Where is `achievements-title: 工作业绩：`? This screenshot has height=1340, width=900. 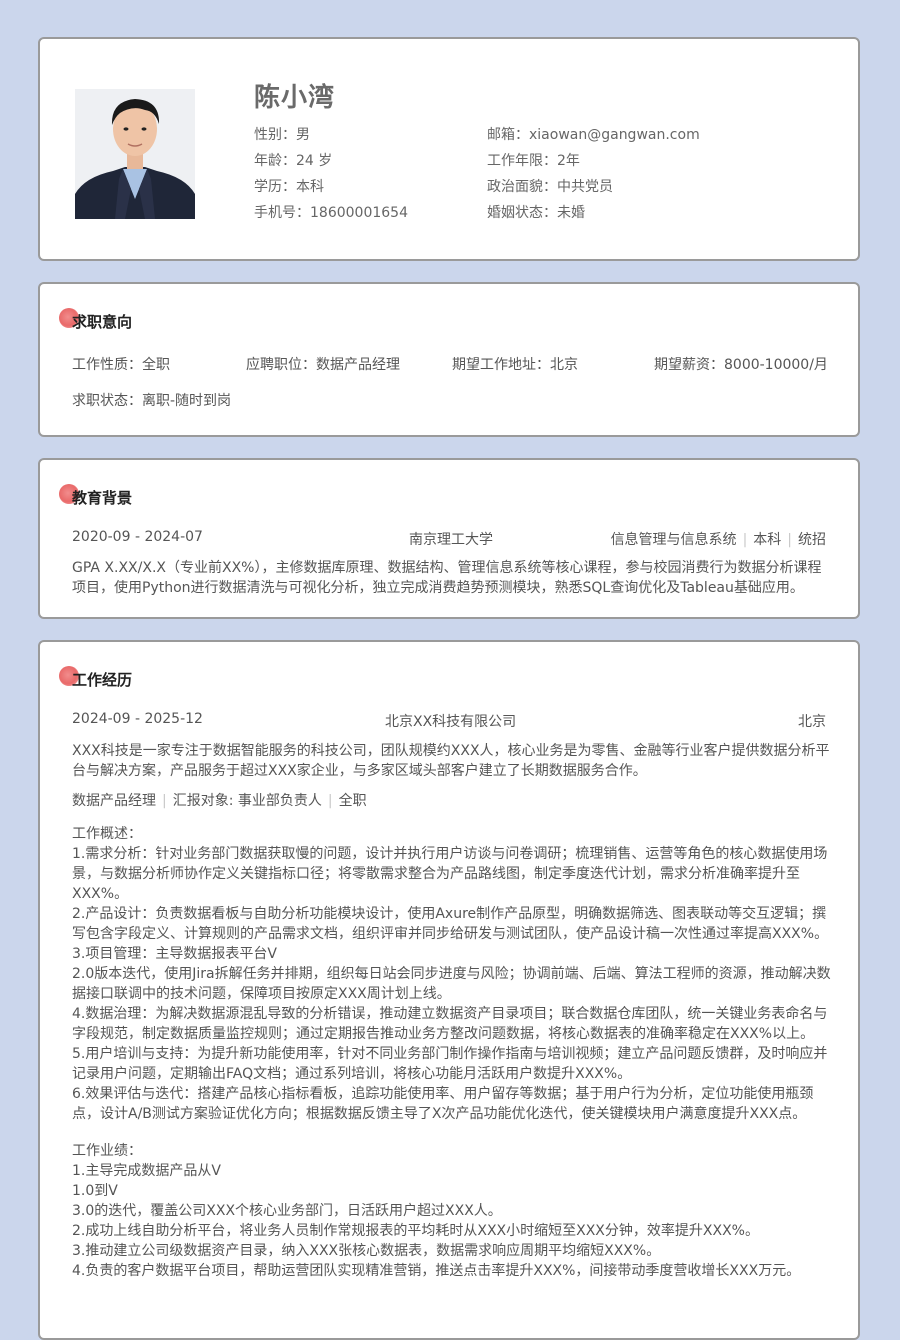 achievements-title: 工作业绩： is located at coordinates (107, 1151).